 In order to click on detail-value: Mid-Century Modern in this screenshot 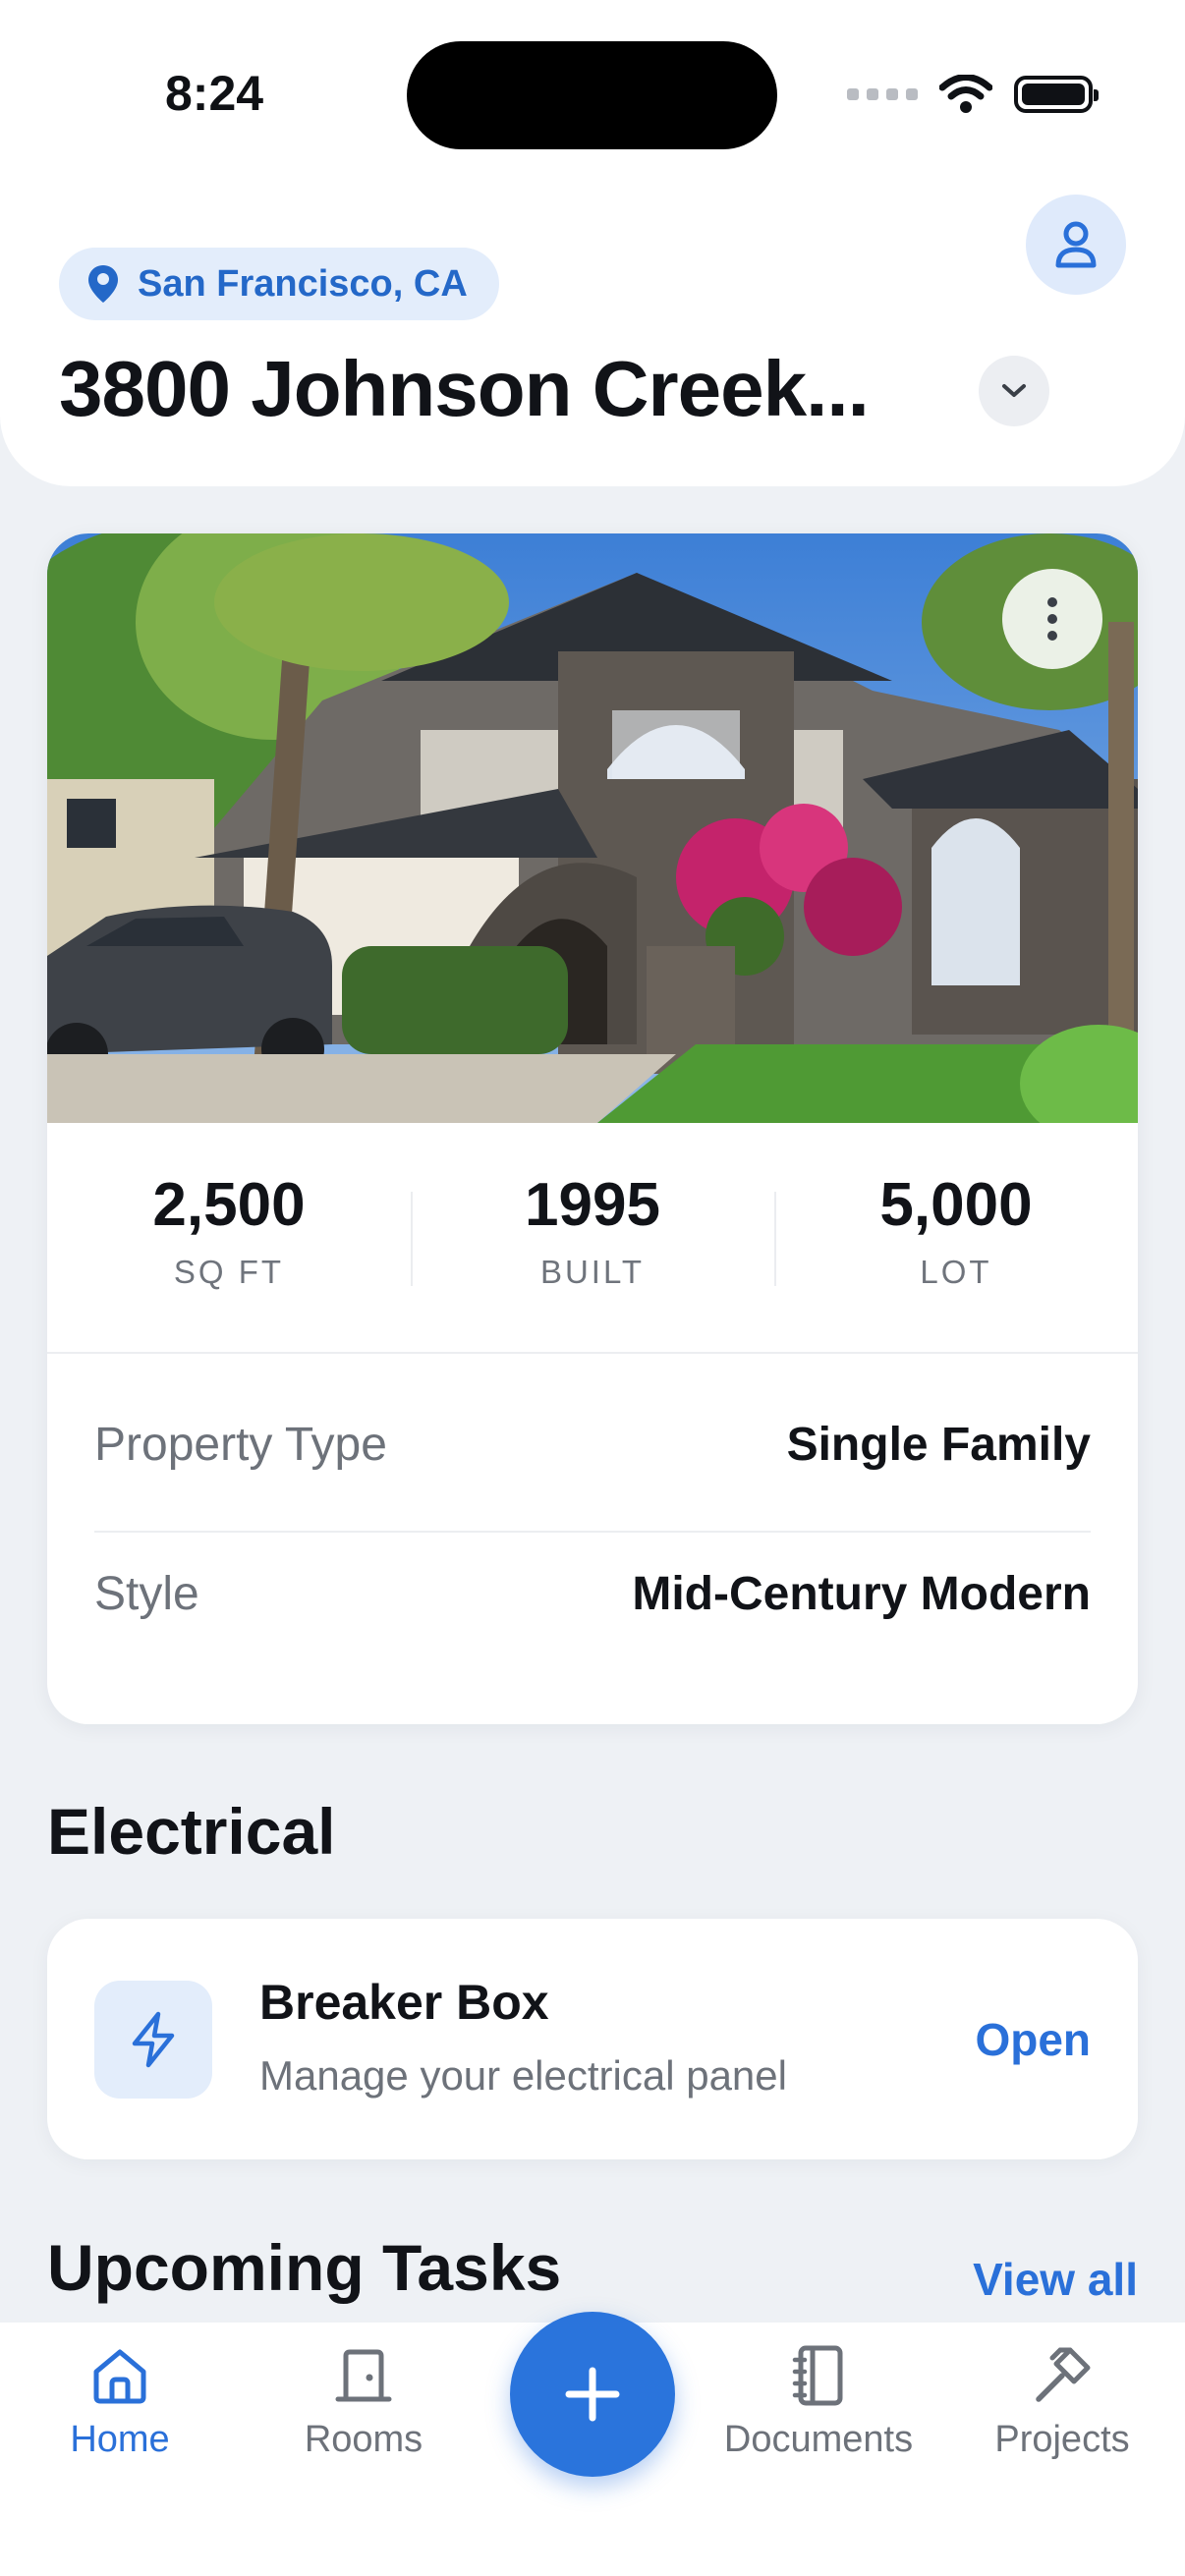, I will do `click(862, 1594)`.